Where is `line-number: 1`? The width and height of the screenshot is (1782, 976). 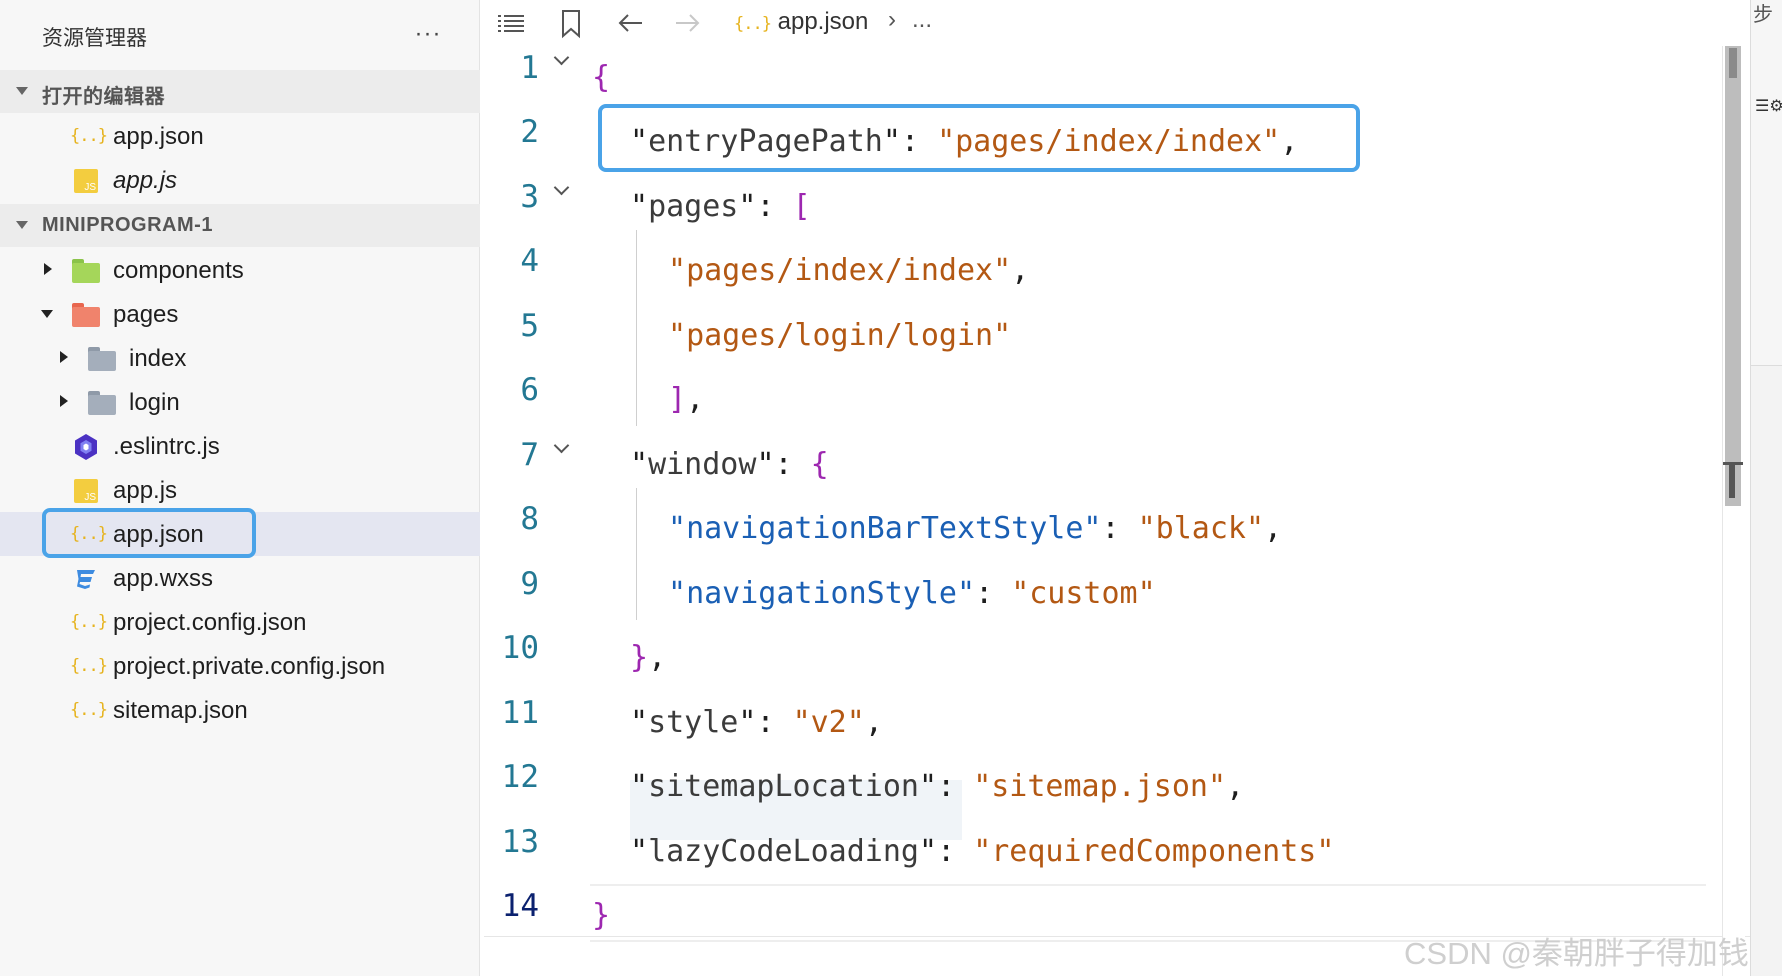 line-number: 1 is located at coordinates (529, 68).